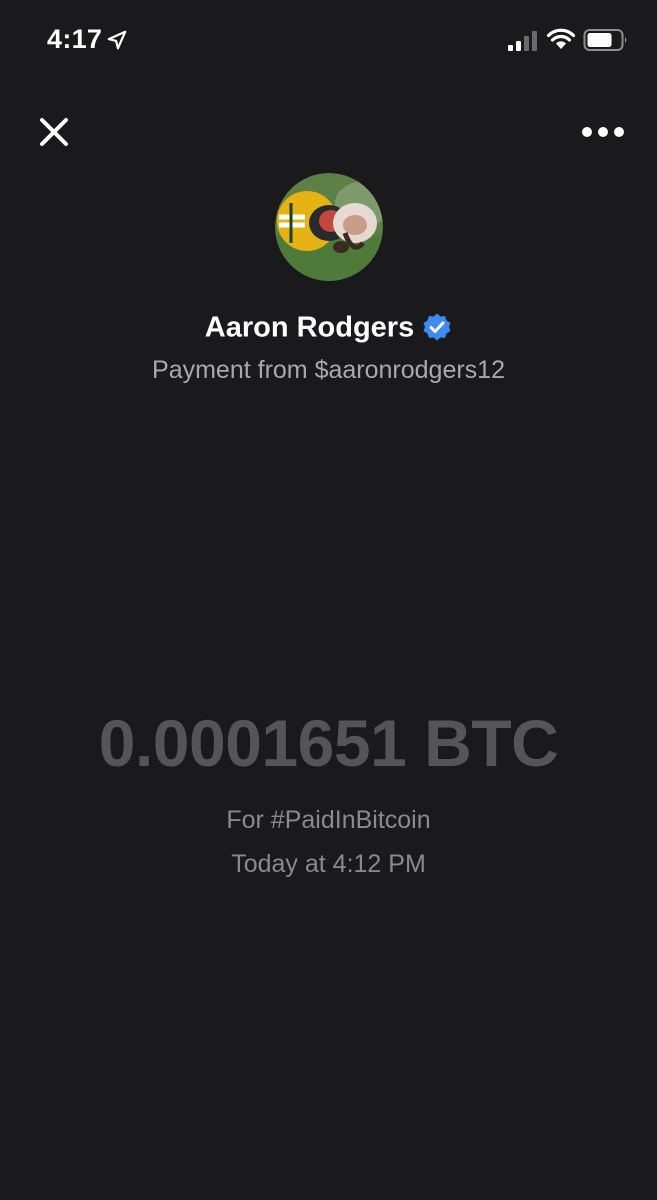 The width and height of the screenshot is (657, 1200). Describe the element at coordinates (117, 40) in the screenshot. I see `location-arrow-icon` at that location.